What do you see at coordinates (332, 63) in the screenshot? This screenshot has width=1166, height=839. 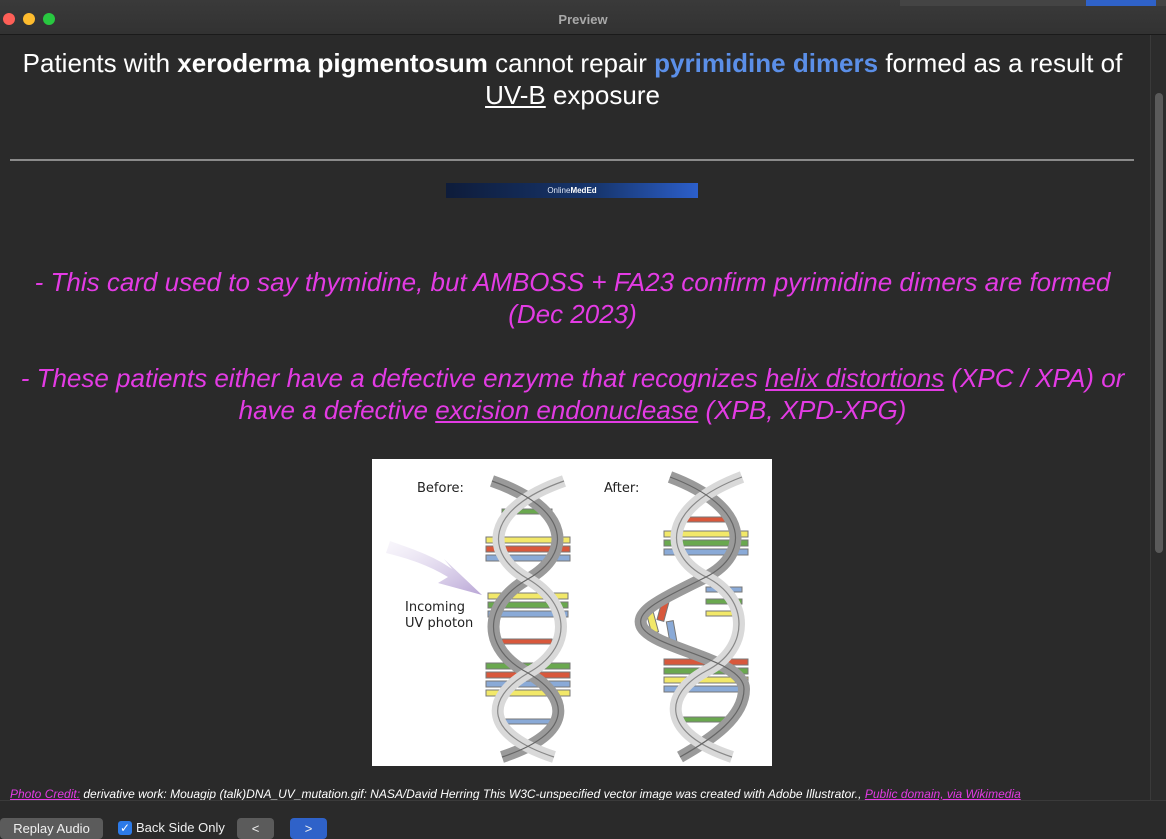 I see `disease-name: xeroderma pigmentosum` at bounding box center [332, 63].